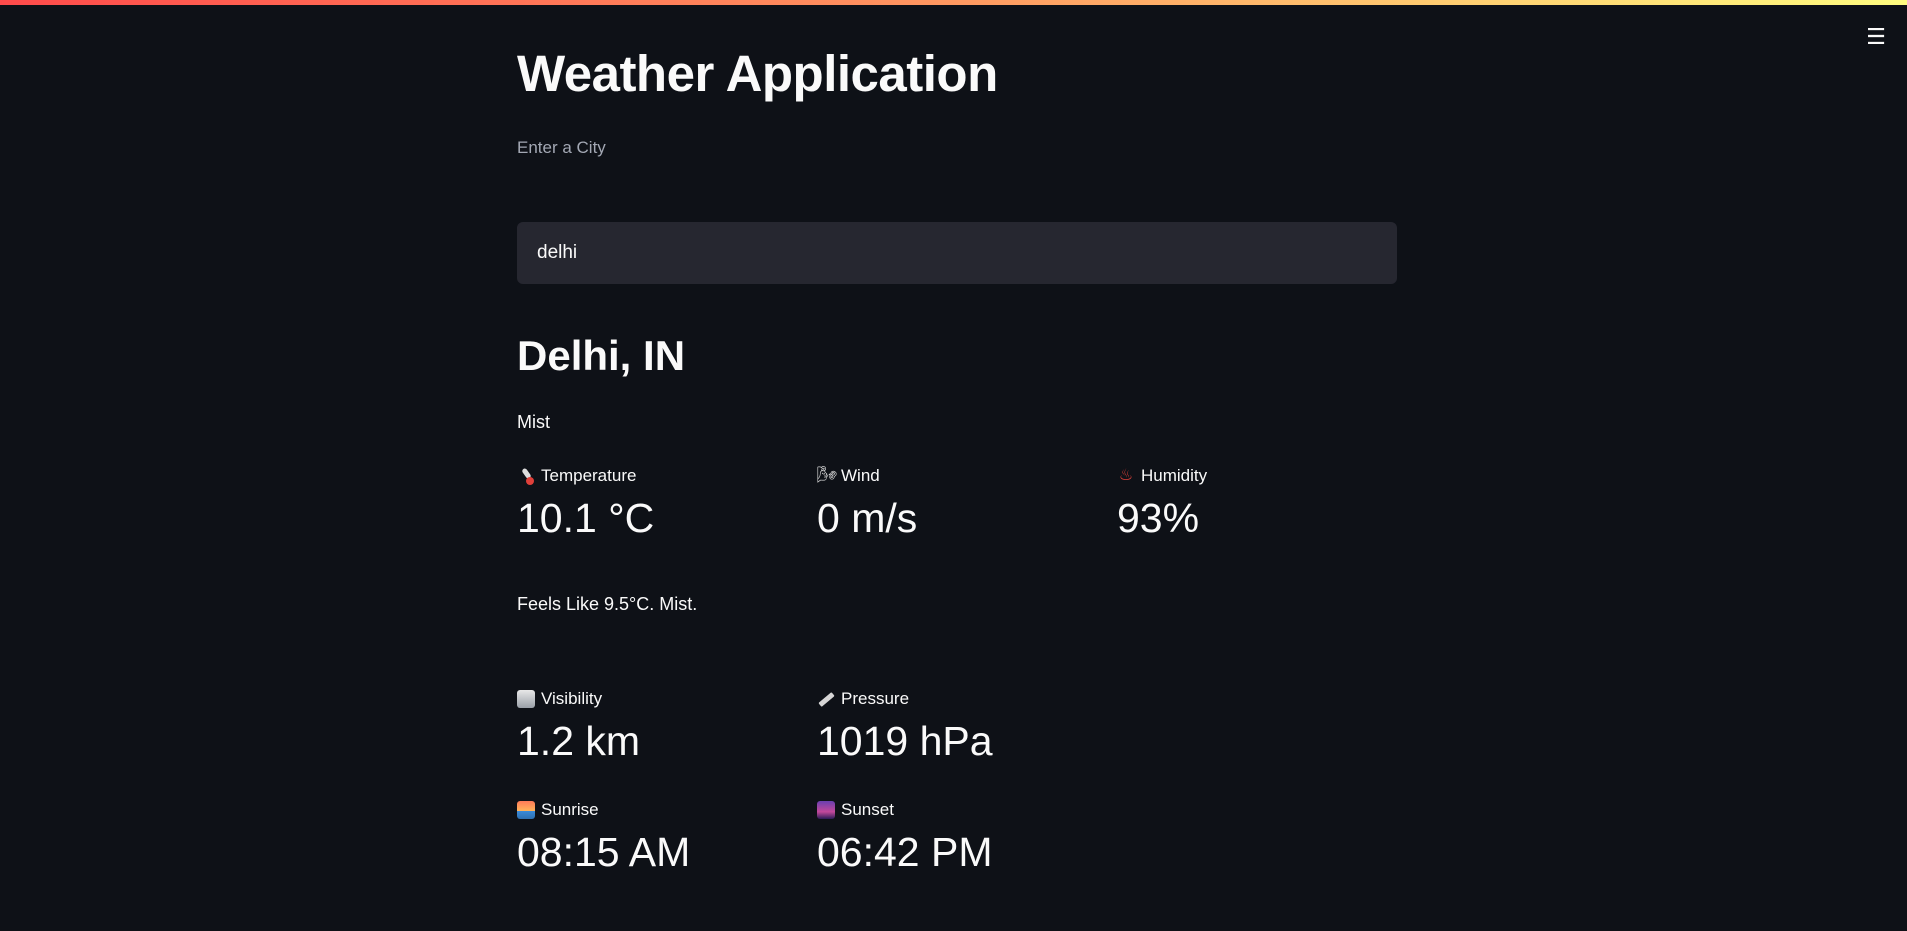 This screenshot has height=931, width=1907. What do you see at coordinates (860, 475) in the screenshot?
I see `metric-label: Wind` at bounding box center [860, 475].